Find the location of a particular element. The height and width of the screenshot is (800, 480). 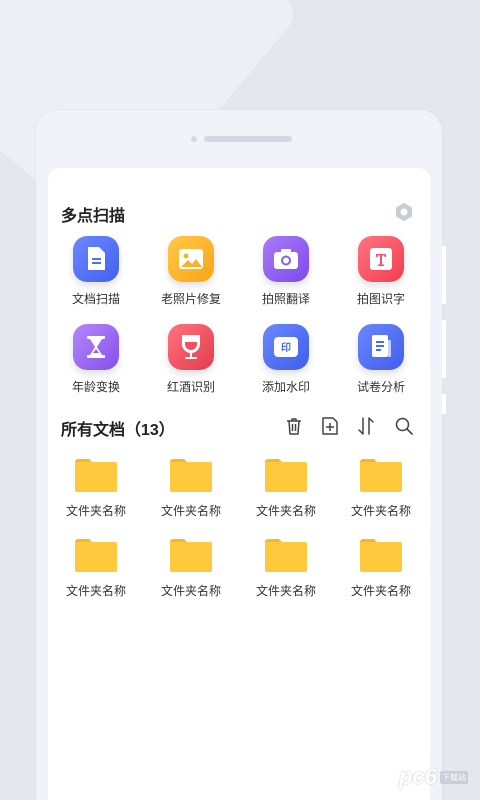

watermark-logo: pc6 is located at coordinates (418, 776).